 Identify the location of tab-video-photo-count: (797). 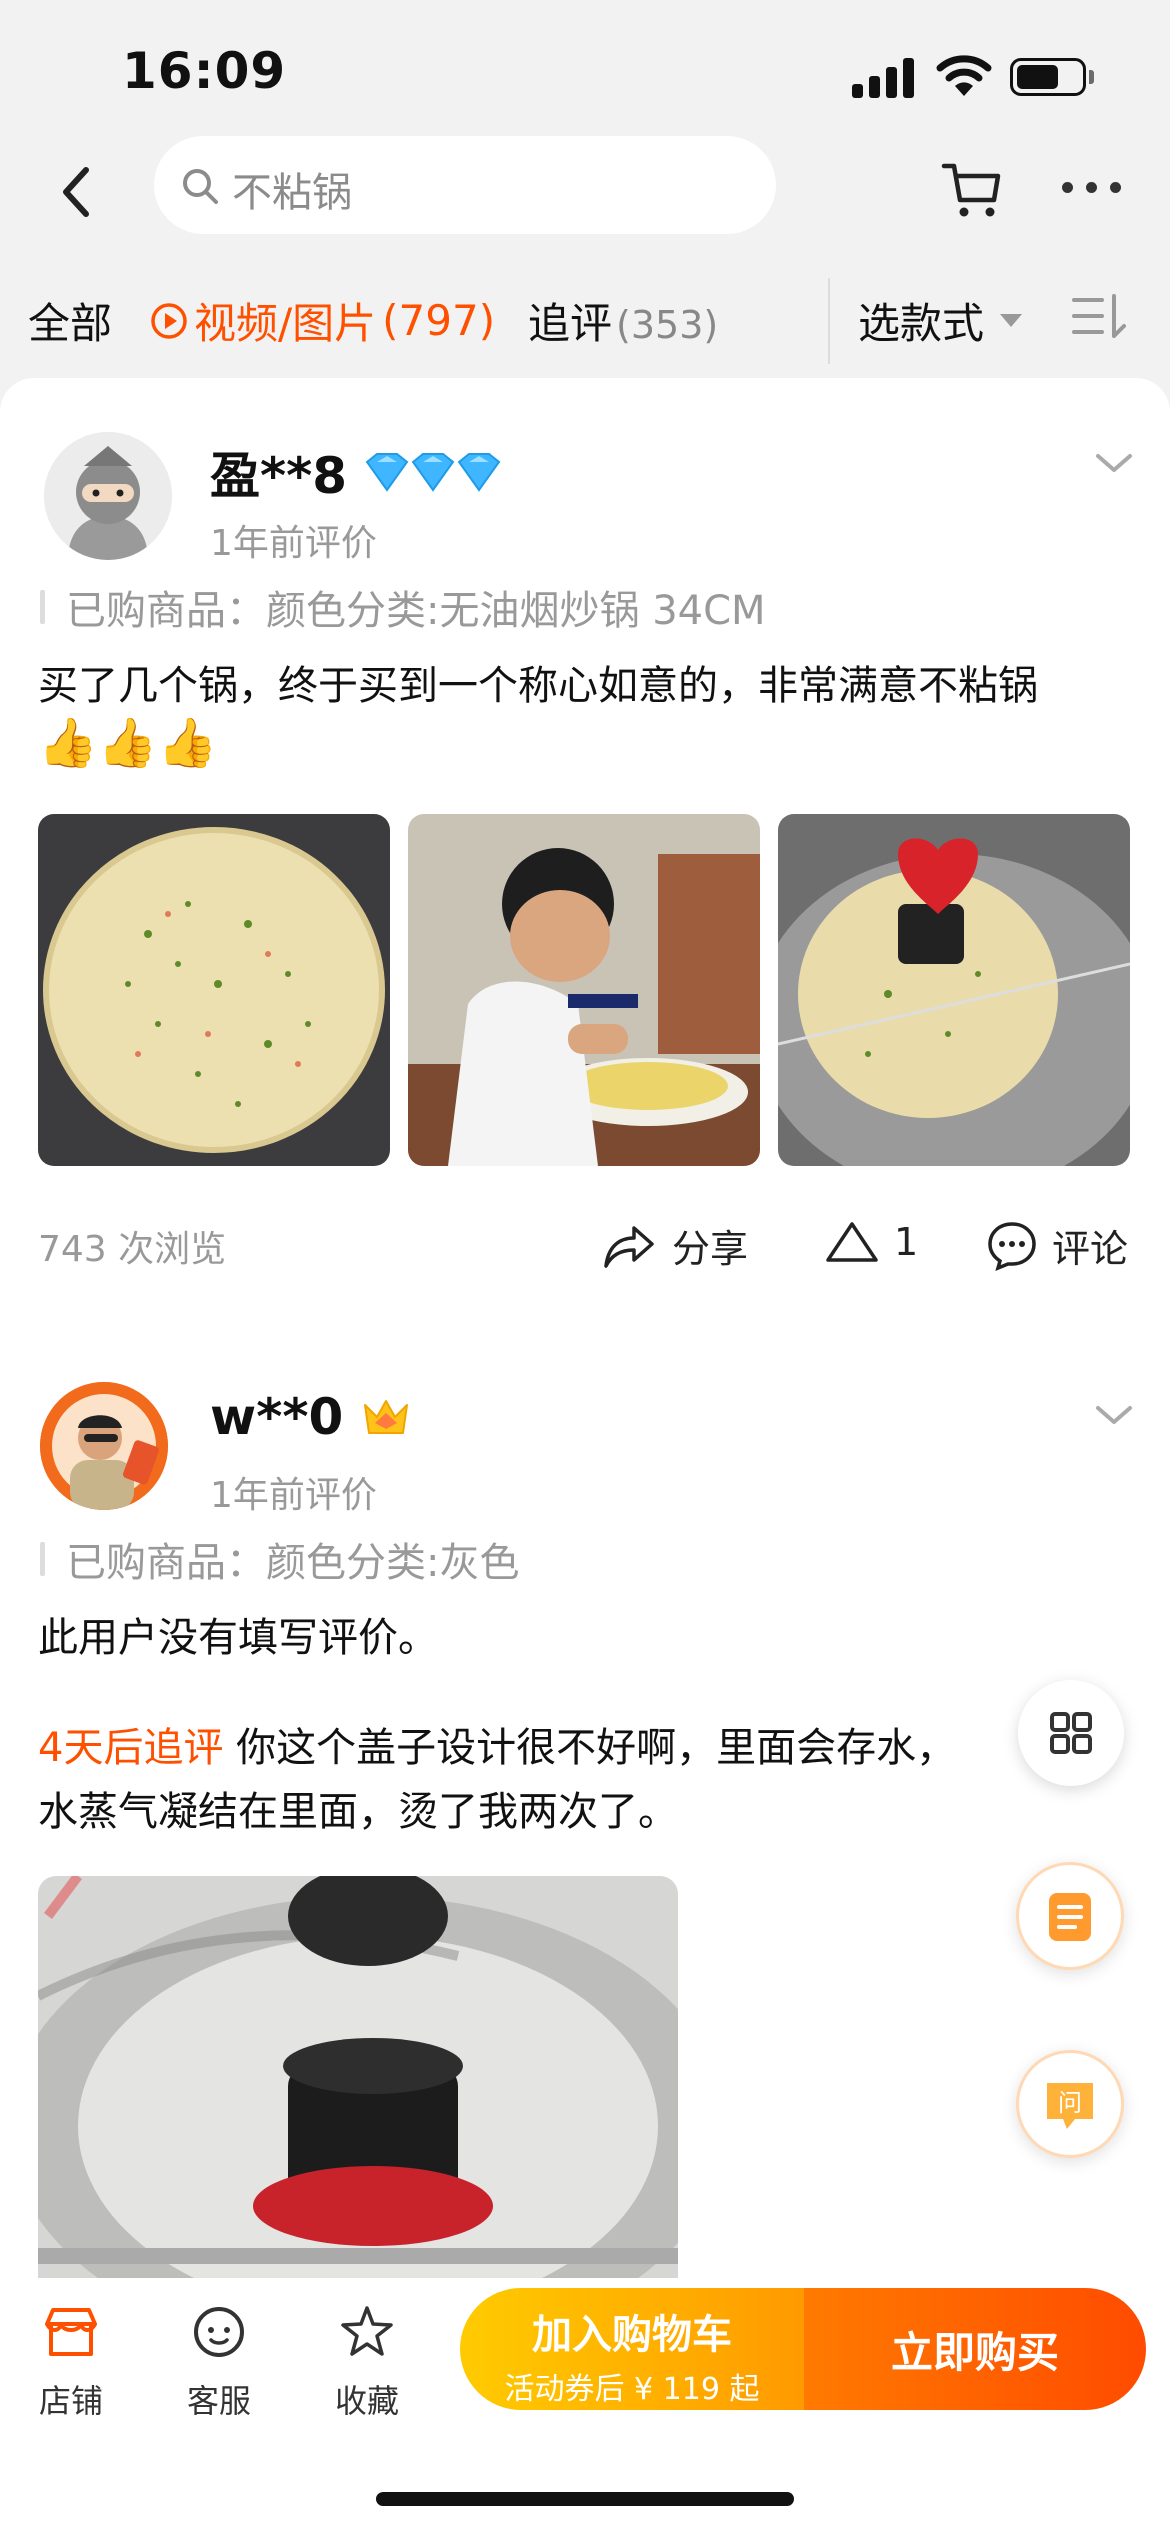
(439, 320).